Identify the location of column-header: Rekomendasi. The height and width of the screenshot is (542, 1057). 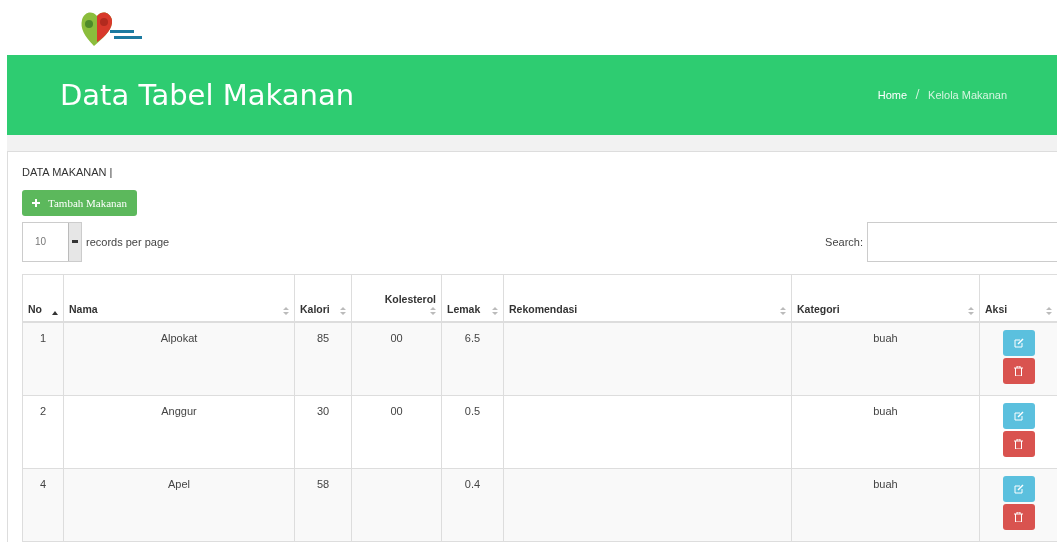
(647, 298).